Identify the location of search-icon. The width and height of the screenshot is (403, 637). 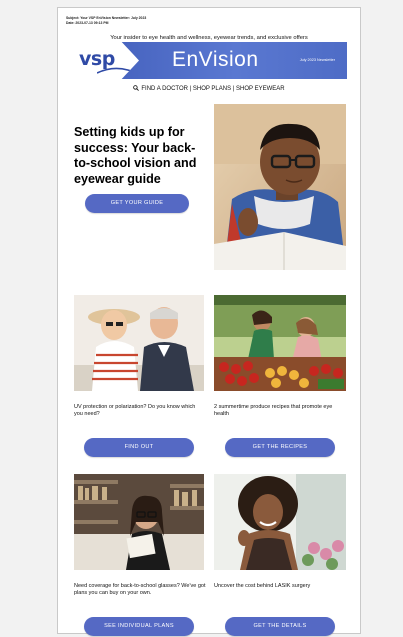
(136, 88).